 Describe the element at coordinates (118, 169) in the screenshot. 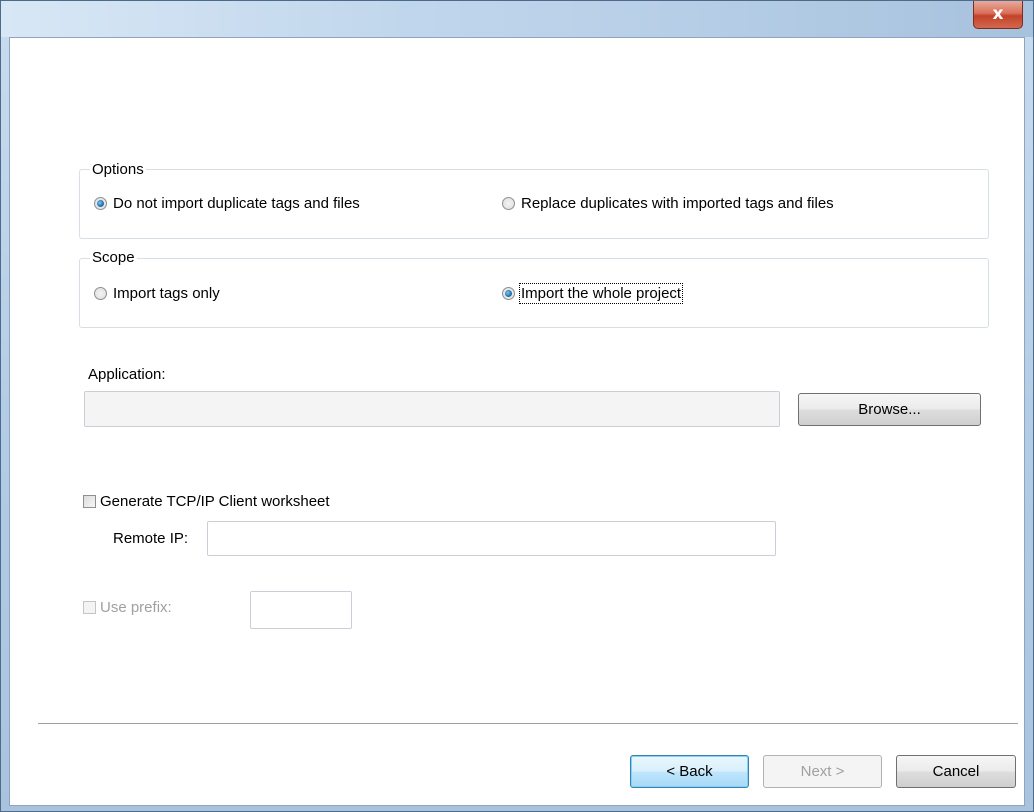

I see `options-group-label: Options` at that location.